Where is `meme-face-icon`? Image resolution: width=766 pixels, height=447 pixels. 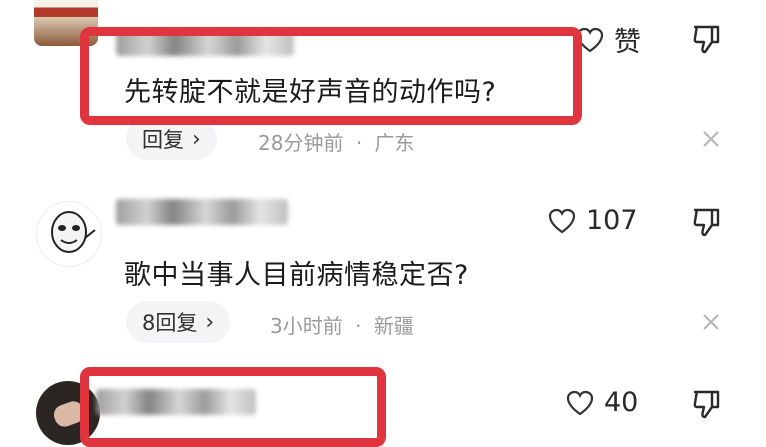
meme-face-icon is located at coordinates (73, 232).